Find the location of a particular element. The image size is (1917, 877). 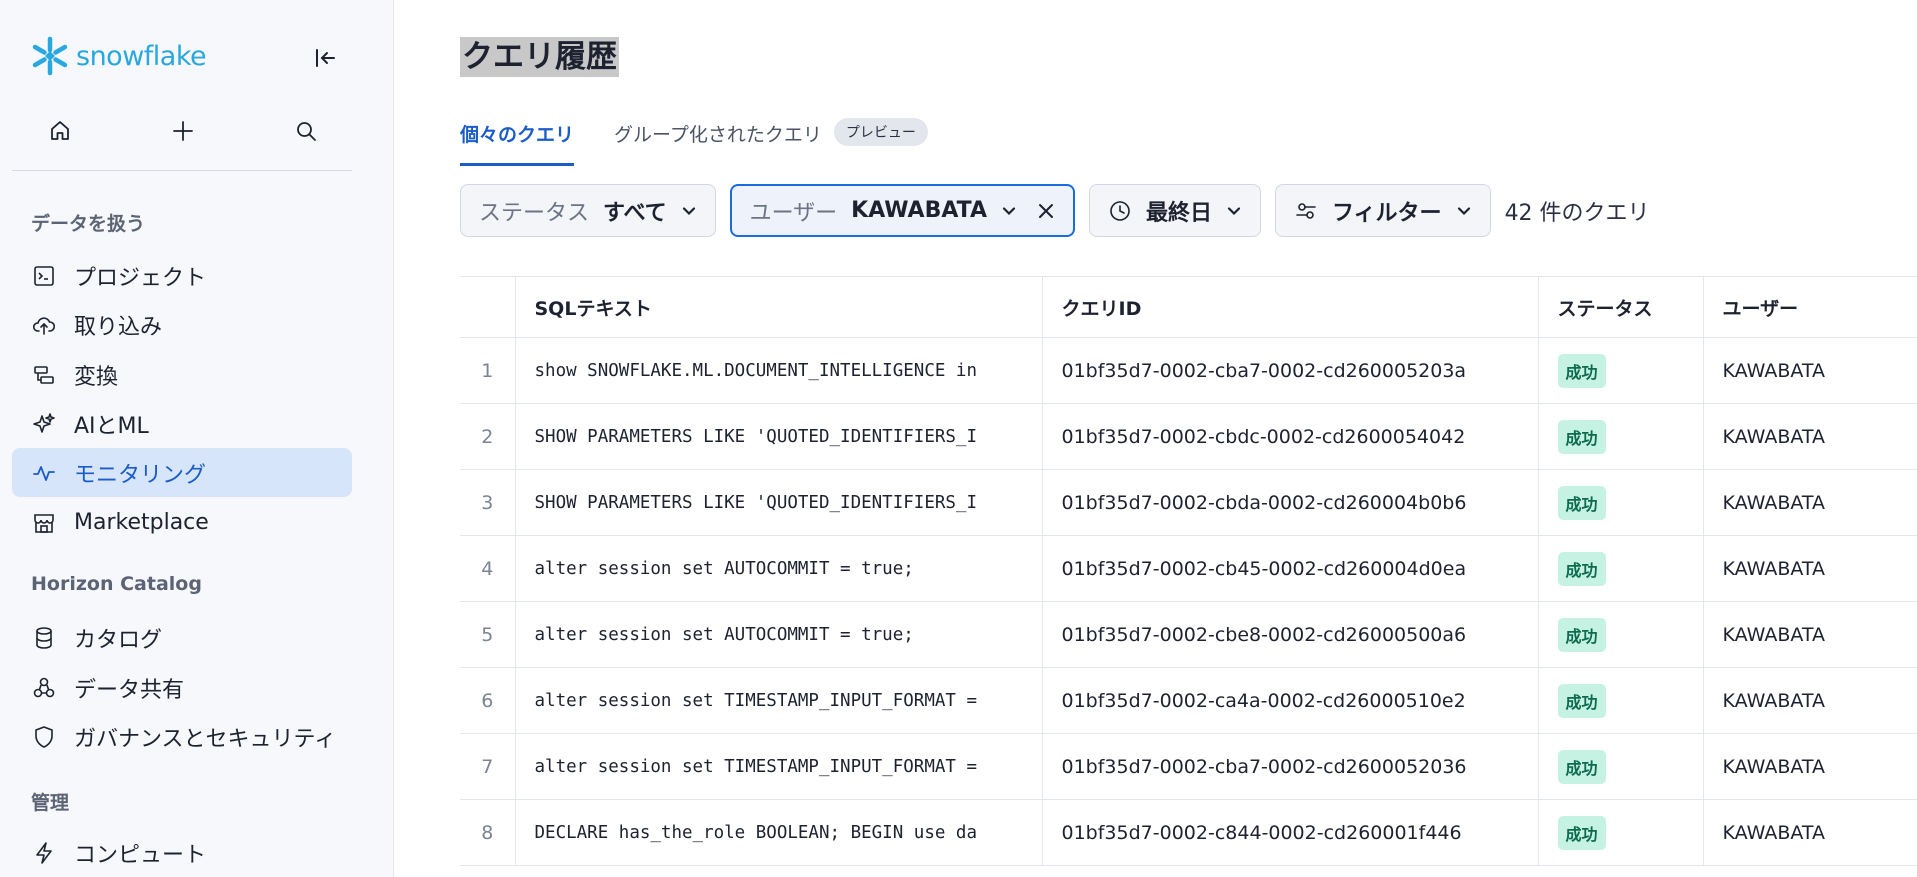

column-header-query-id: クエリID is located at coordinates (1290, 307).